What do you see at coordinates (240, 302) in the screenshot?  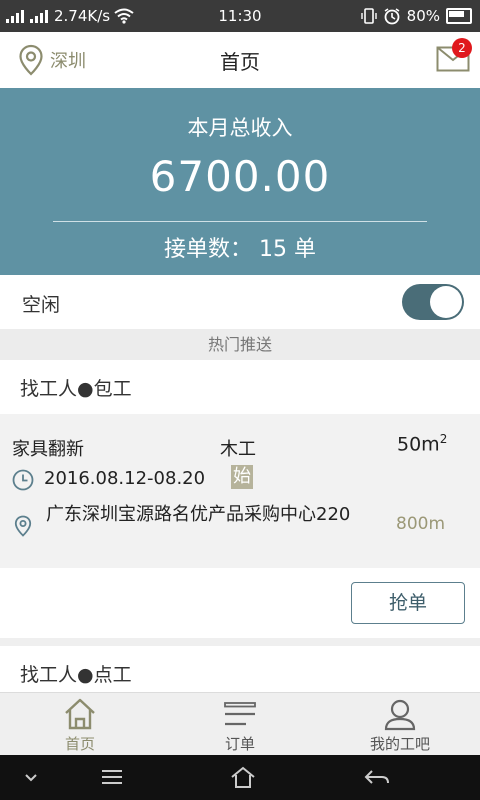 I see `work-status-row: 空闲` at bounding box center [240, 302].